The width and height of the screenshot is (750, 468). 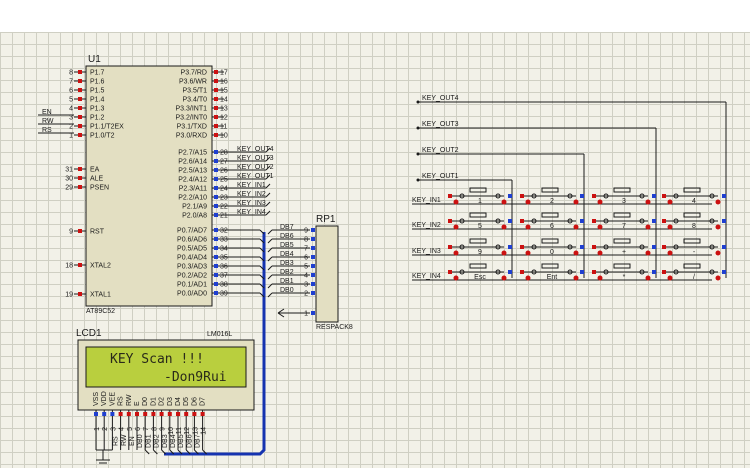 What do you see at coordinates (191, 118) in the screenshot?
I see `u1-pin-name: P3.2/INT0` at bounding box center [191, 118].